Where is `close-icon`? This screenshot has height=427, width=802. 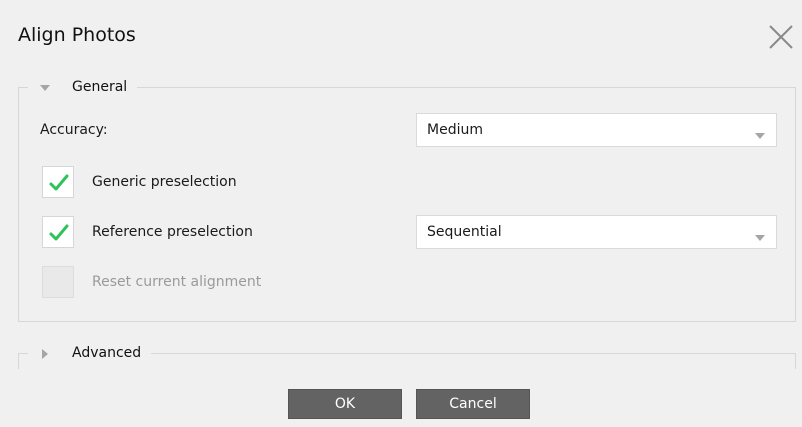 close-icon is located at coordinates (781, 37).